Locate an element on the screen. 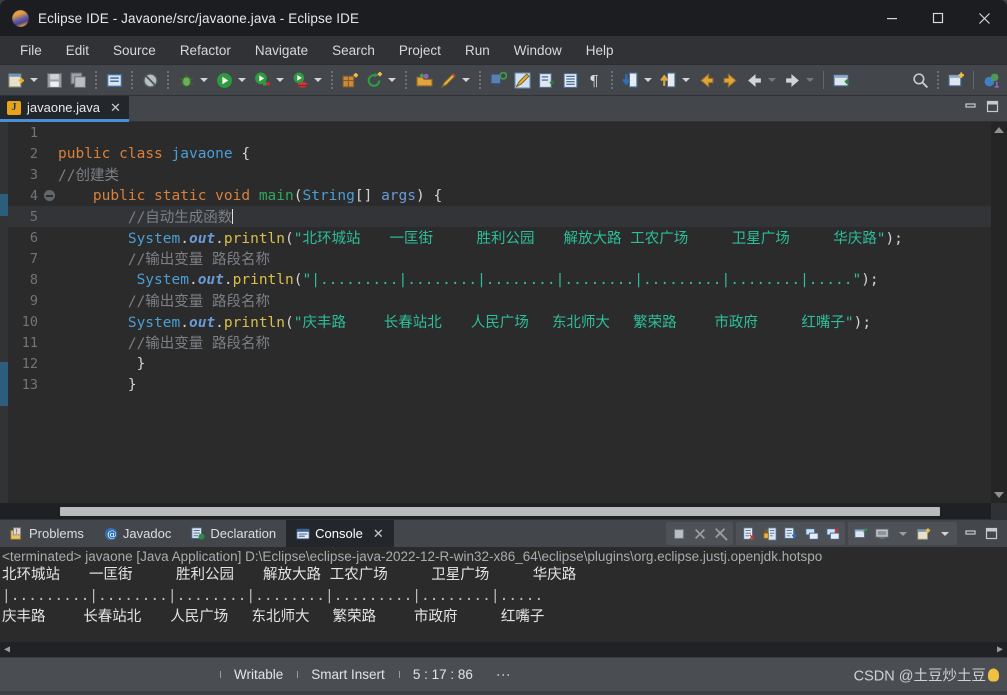  terminate-icon is located at coordinates (678, 533).